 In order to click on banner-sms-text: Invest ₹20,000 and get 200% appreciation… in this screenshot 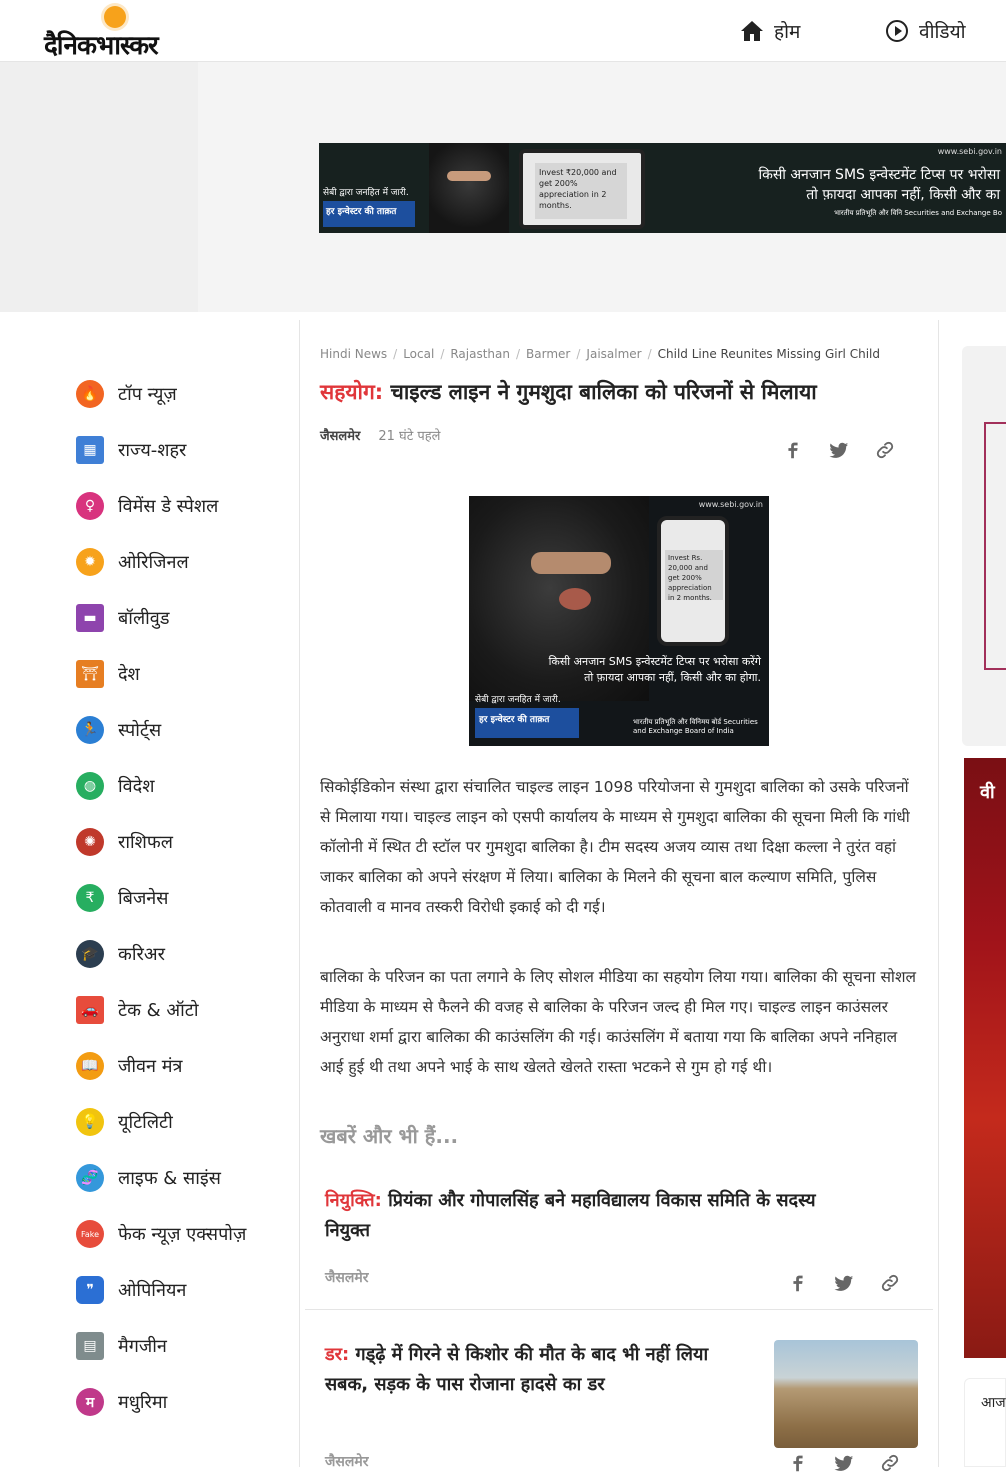, I will do `click(581, 191)`.